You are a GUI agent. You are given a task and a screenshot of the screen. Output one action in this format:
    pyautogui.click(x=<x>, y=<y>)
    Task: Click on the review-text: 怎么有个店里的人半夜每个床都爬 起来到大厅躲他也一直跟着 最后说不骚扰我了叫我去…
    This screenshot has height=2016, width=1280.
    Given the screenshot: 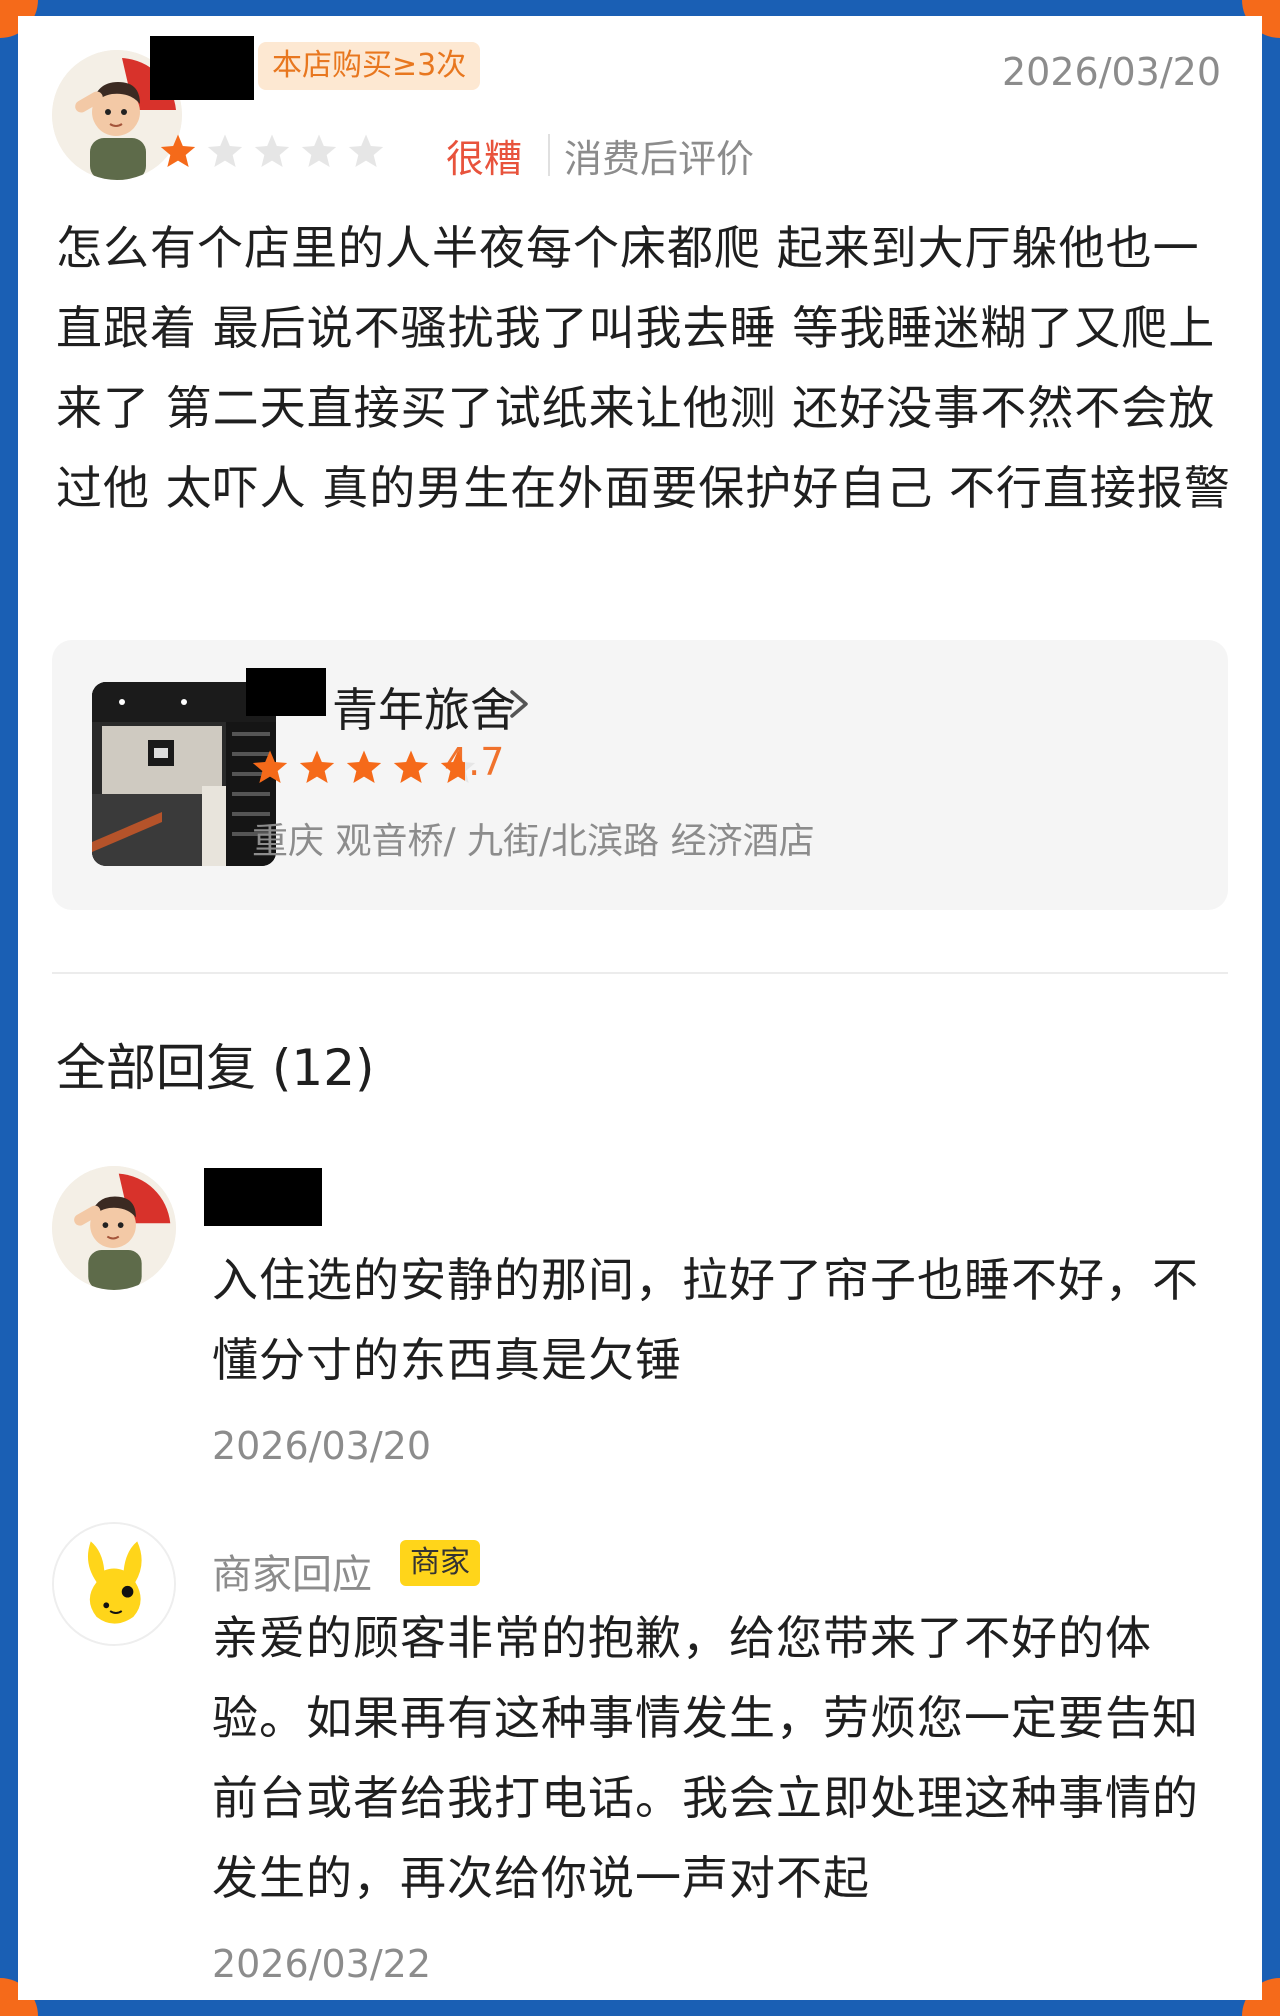 What is the action you would take?
    pyautogui.click(x=643, y=368)
    